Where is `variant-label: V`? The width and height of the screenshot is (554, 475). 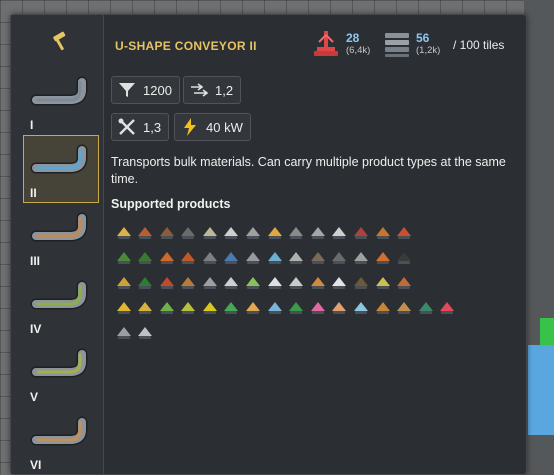 variant-label: V is located at coordinates (34, 397).